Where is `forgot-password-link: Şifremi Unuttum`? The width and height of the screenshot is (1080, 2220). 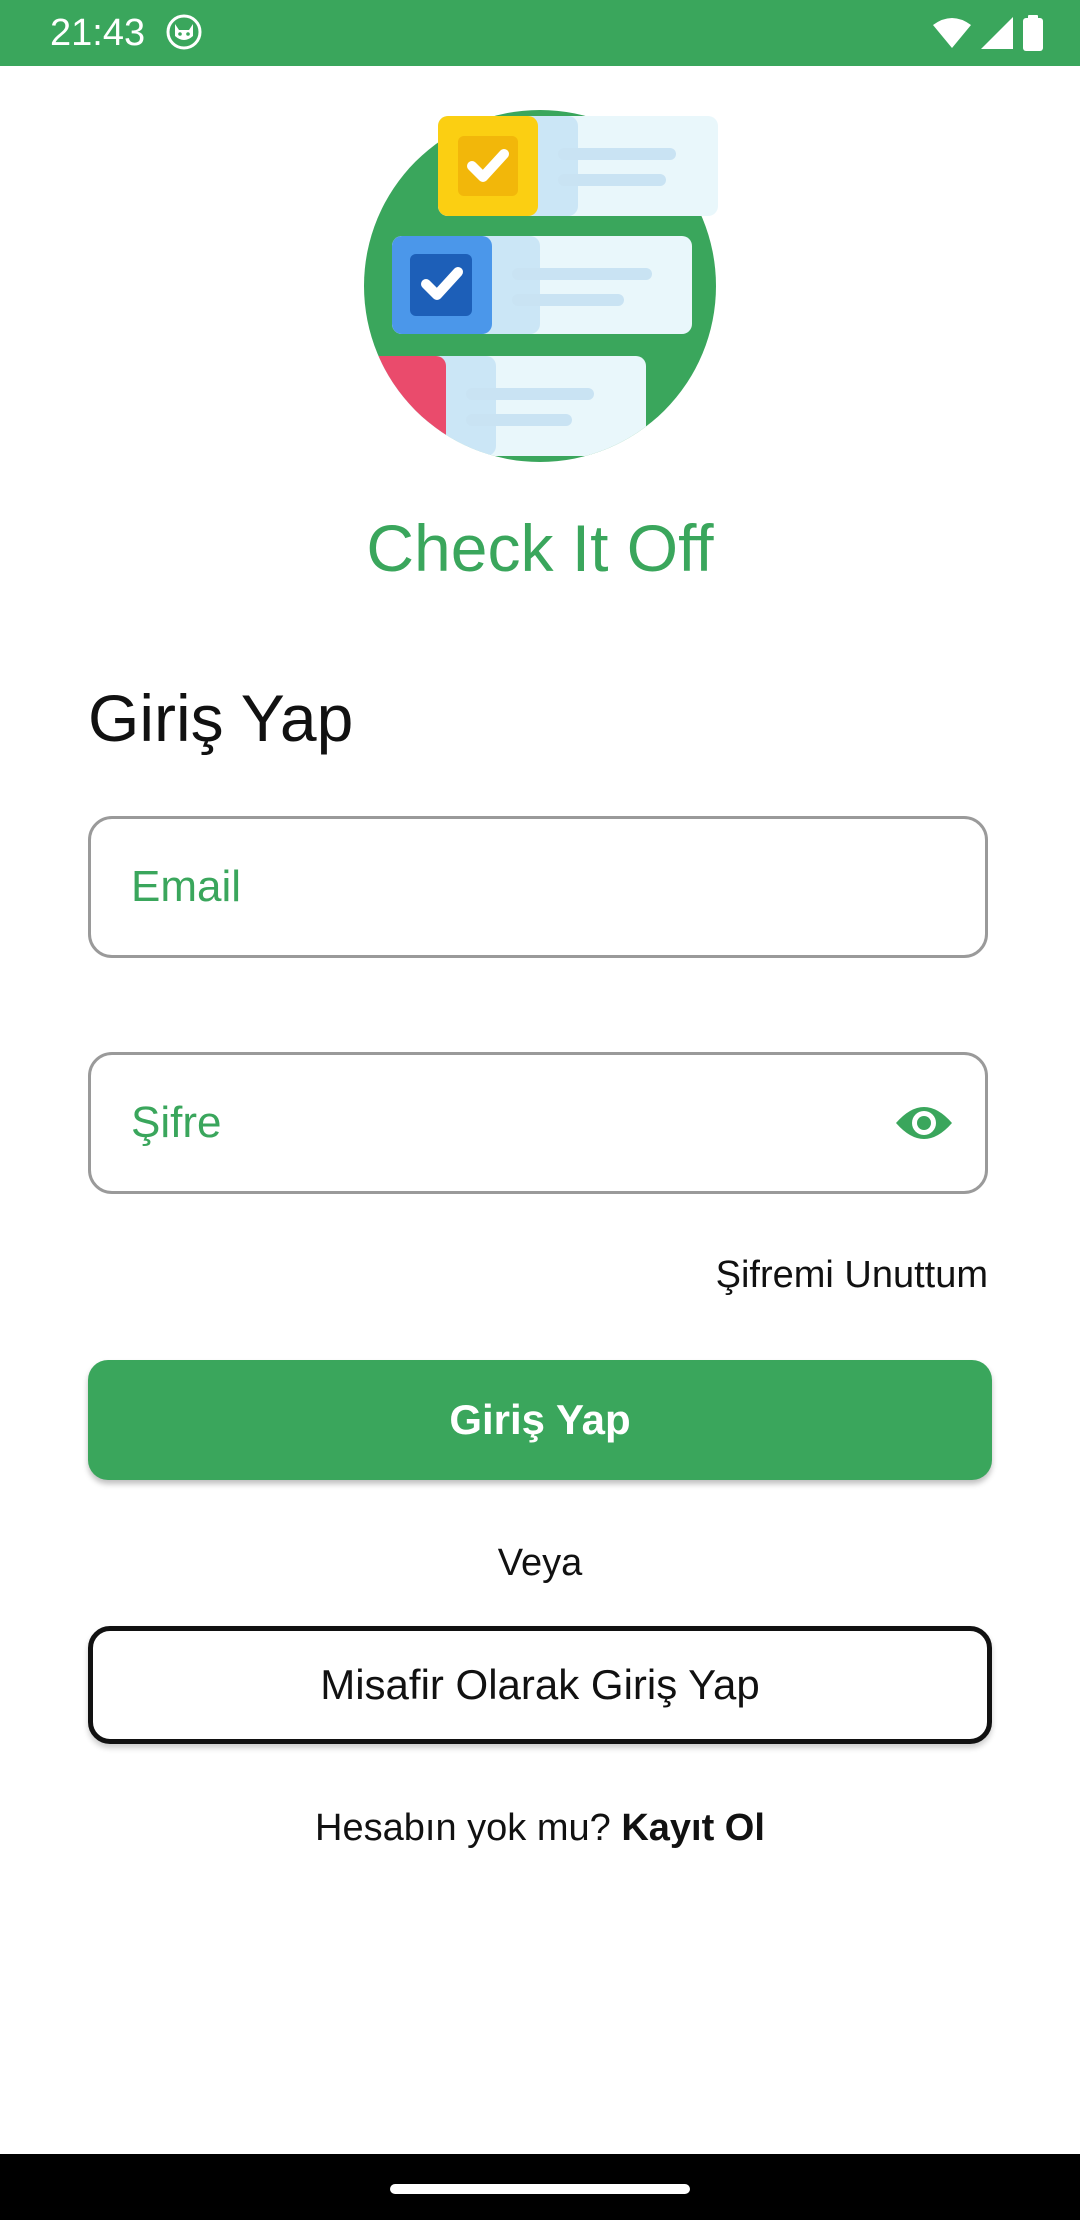
forgot-password-link: Şifremi Unuttum is located at coordinates (852, 1275).